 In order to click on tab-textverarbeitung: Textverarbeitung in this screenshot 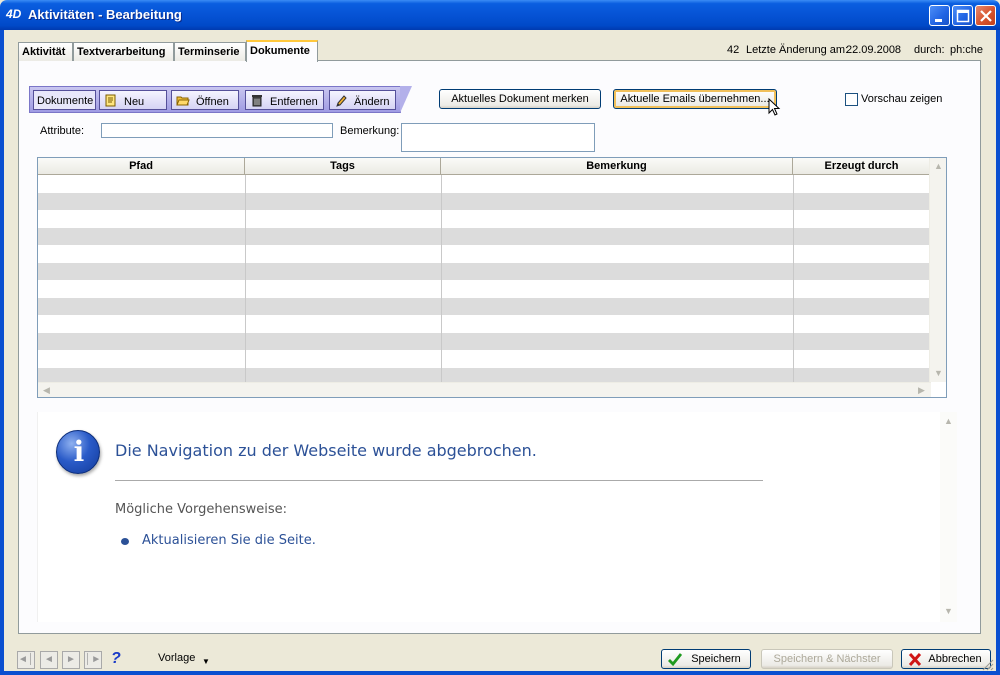, I will do `click(123, 51)`.